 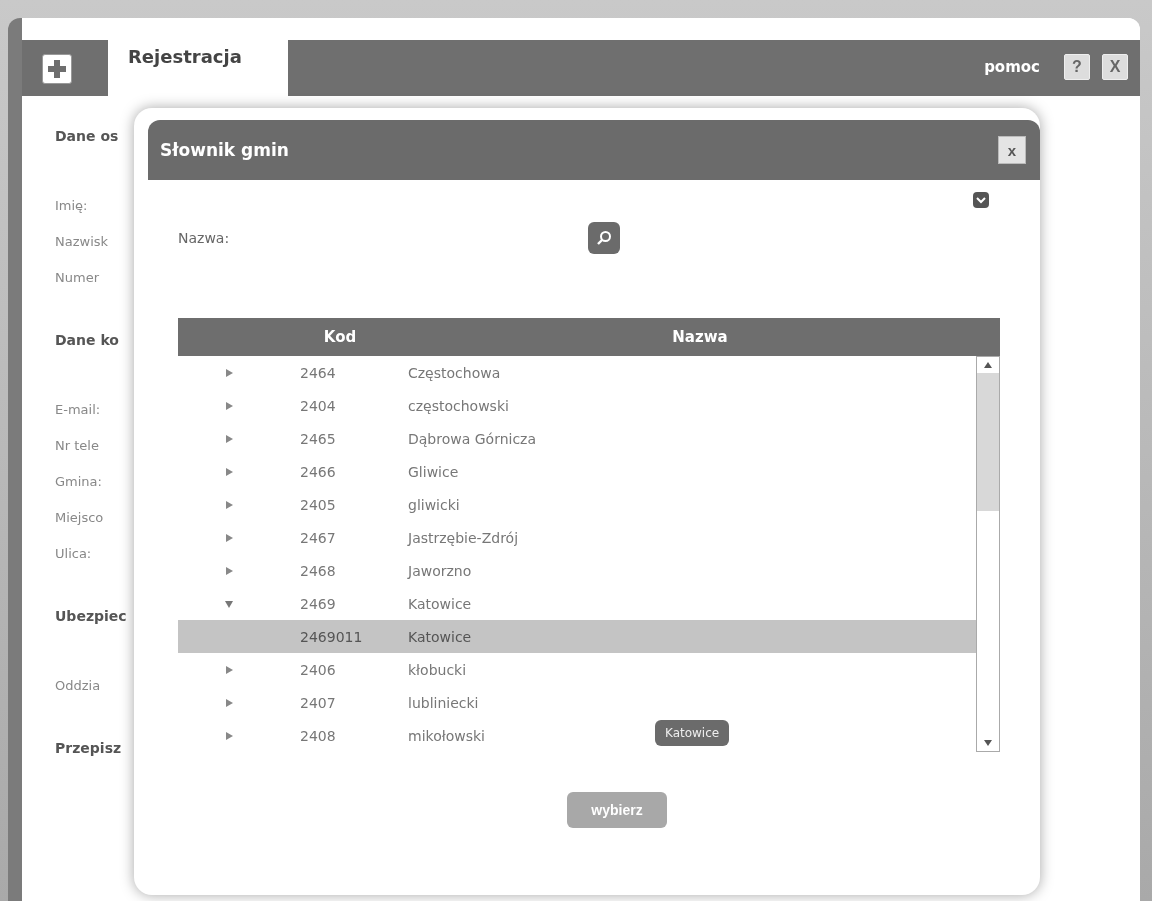 What do you see at coordinates (437, 669) in the screenshot?
I see `table-cell-text: kłobucki` at bounding box center [437, 669].